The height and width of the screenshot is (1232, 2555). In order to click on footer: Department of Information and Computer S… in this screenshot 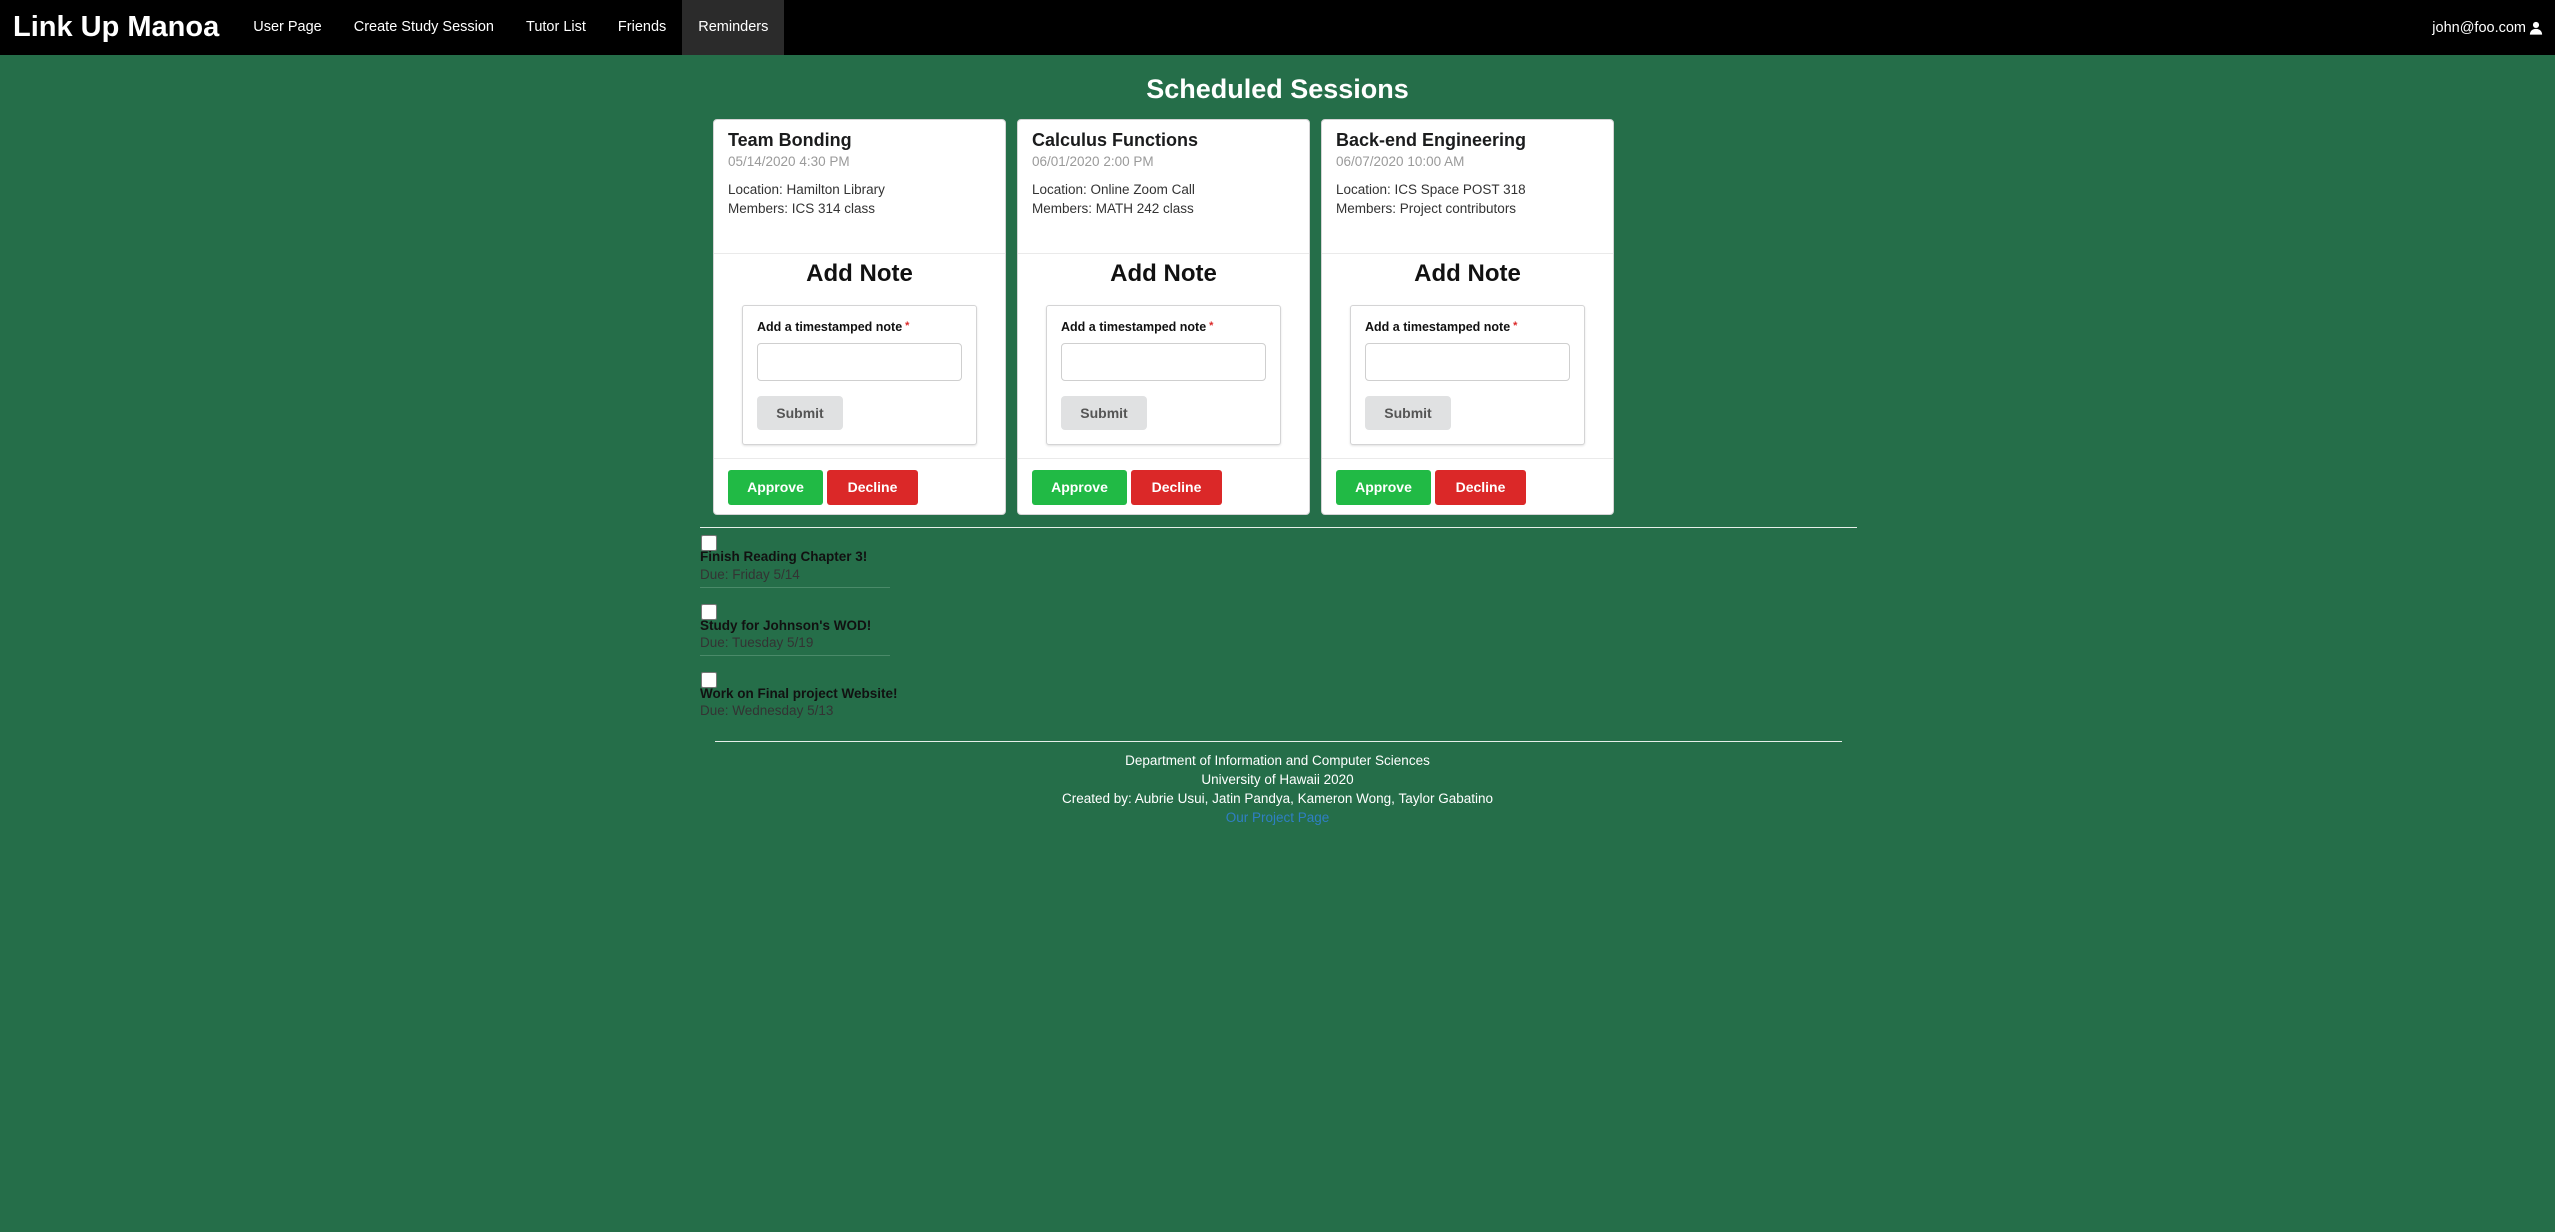, I will do `click(1277, 789)`.